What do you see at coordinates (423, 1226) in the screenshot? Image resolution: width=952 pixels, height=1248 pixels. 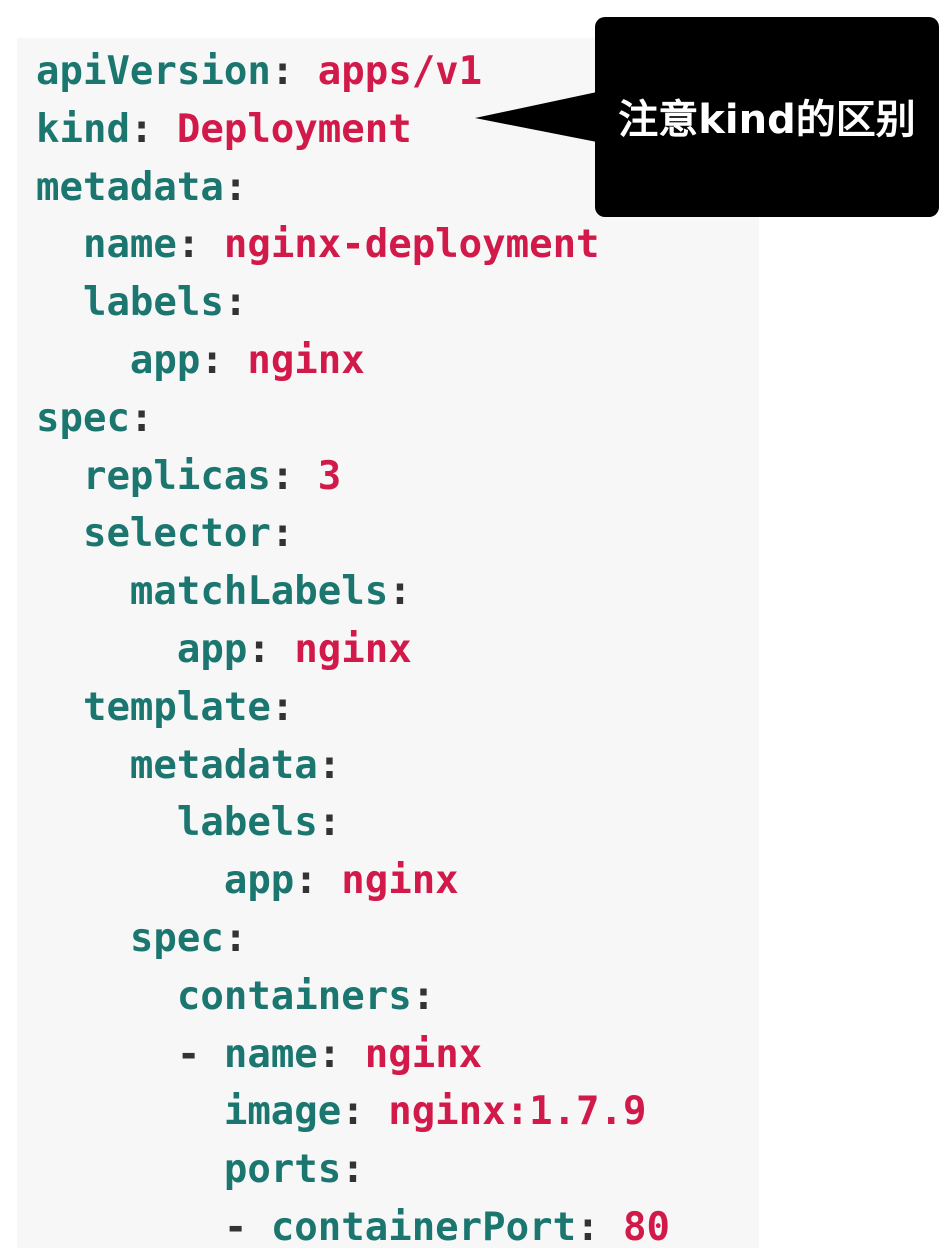 I see `yaml-key: containerPort` at bounding box center [423, 1226].